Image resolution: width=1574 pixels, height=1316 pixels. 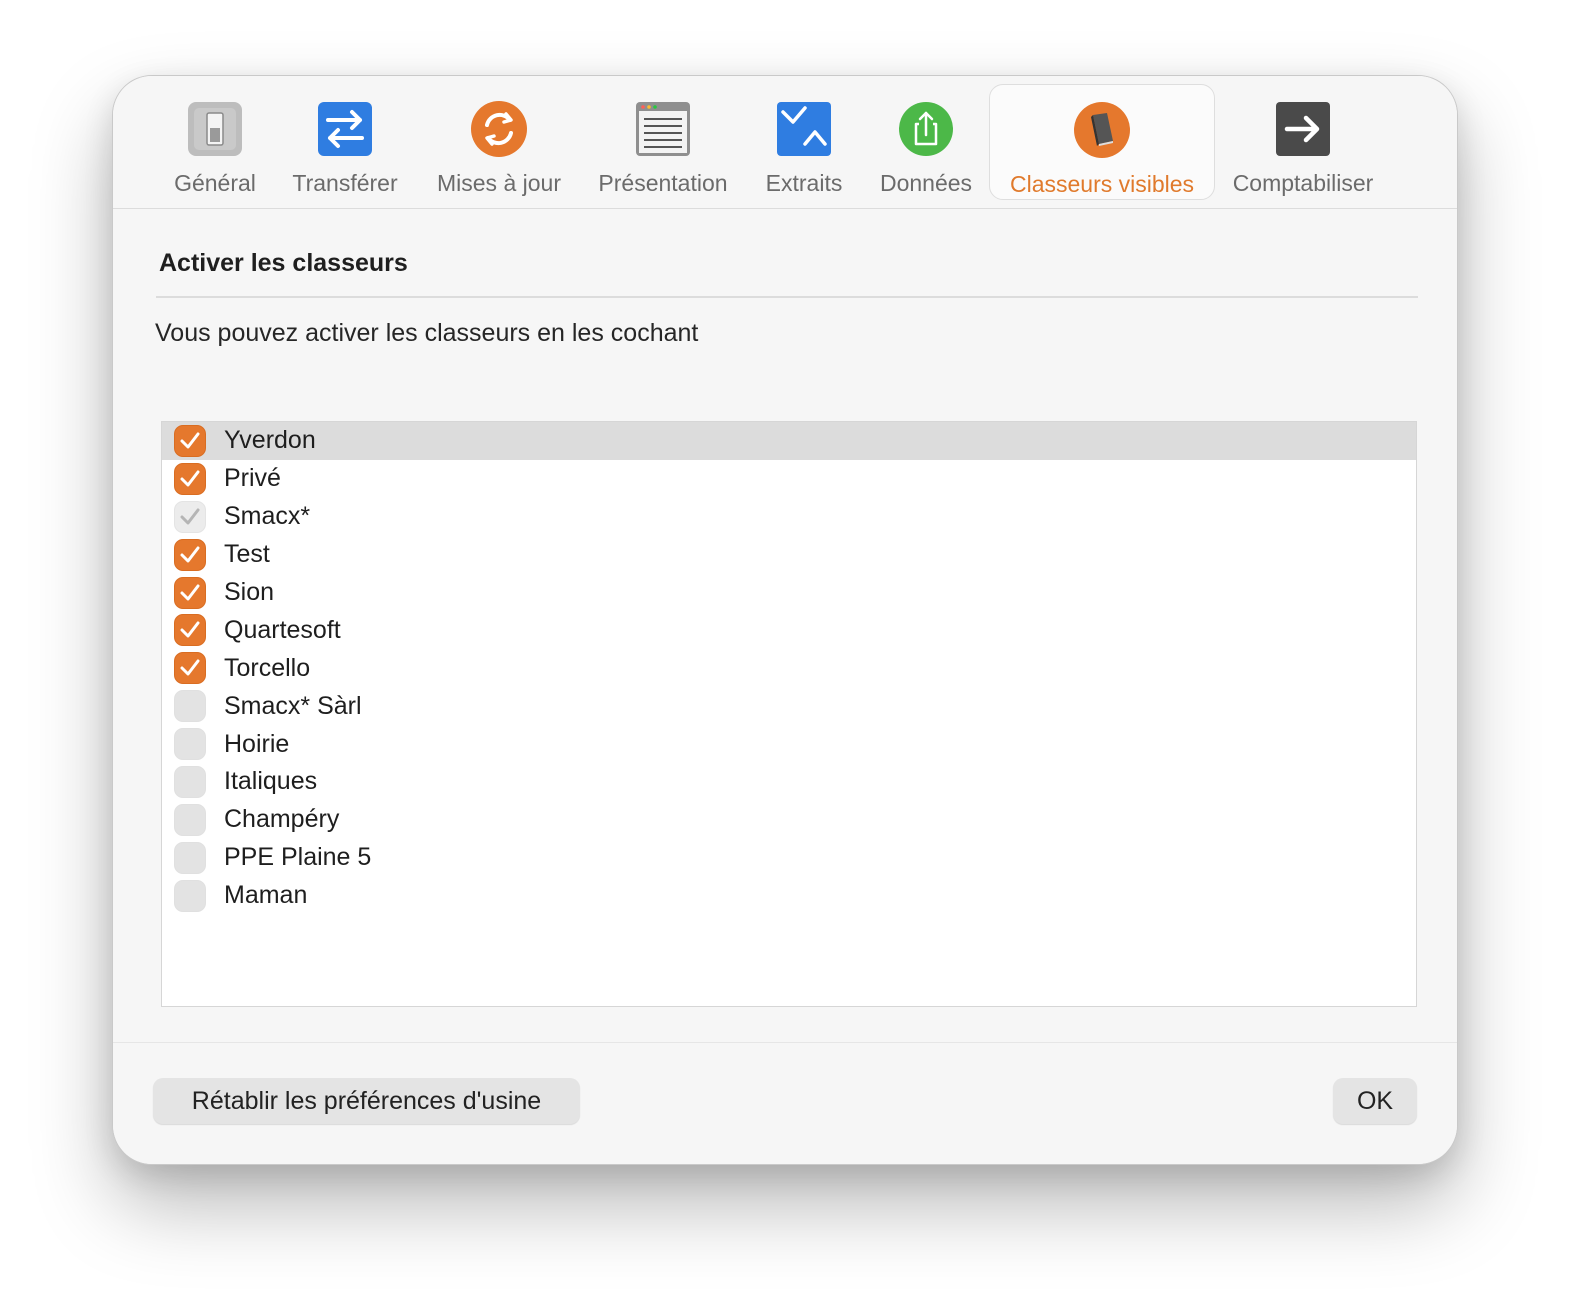 I want to click on tab-donnees: Données, so click(x=926, y=142).